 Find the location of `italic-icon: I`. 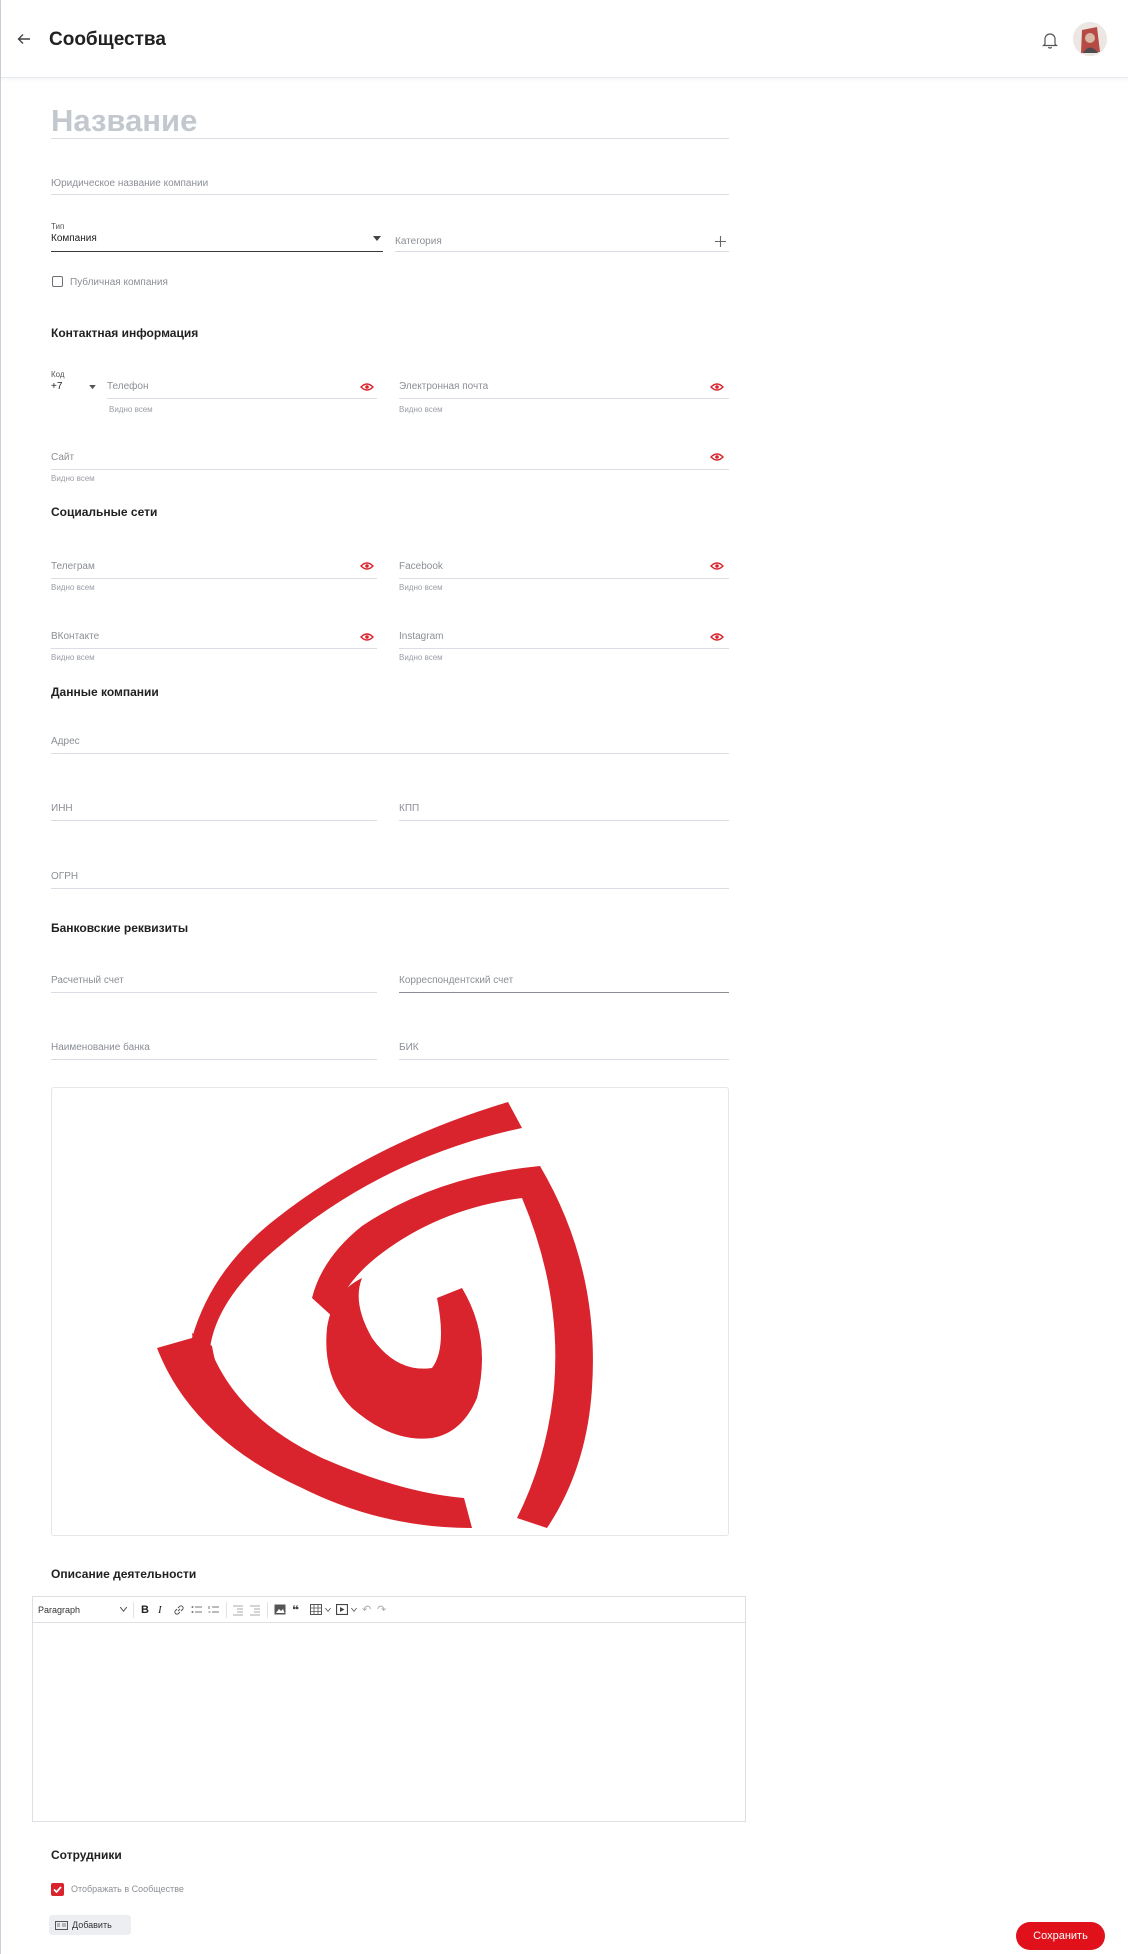

italic-icon: I is located at coordinates (160, 1610).